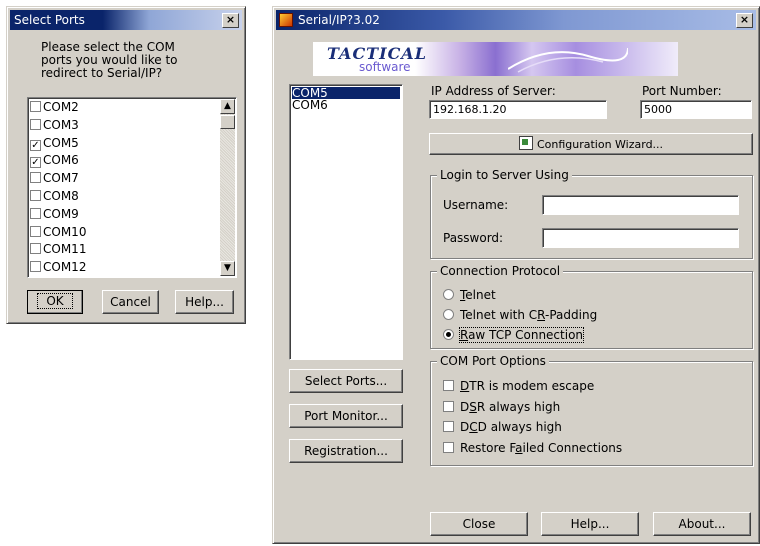  What do you see at coordinates (346, 105) in the screenshot?
I see `port-list-item: COM6` at bounding box center [346, 105].